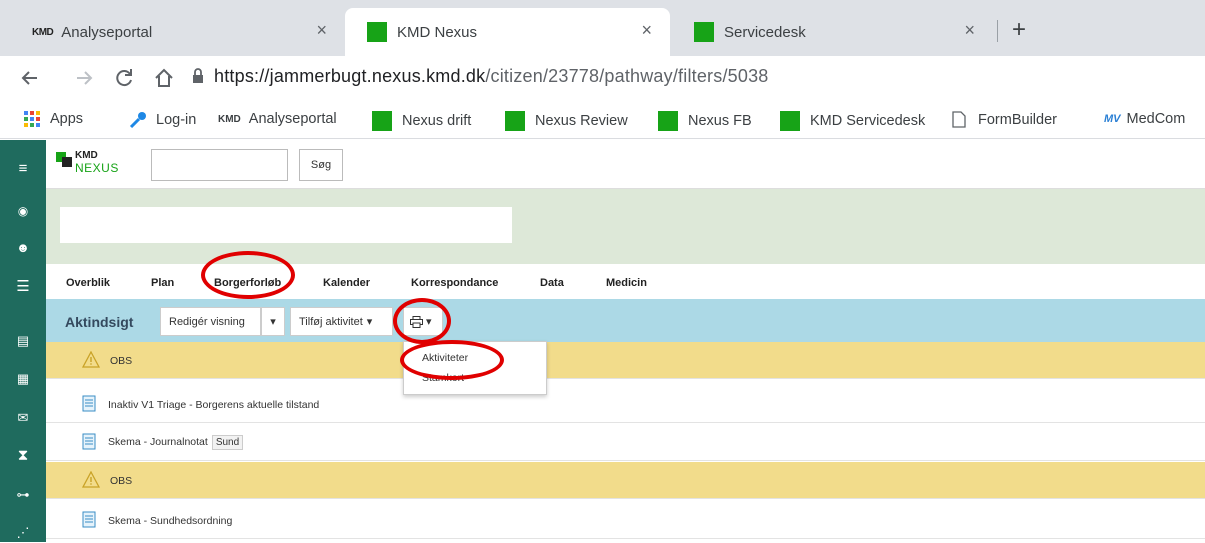  What do you see at coordinates (1112, 119) in the screenshot?
I see `medcom-logo-icon: MV` at bounding box center [1112, 119].